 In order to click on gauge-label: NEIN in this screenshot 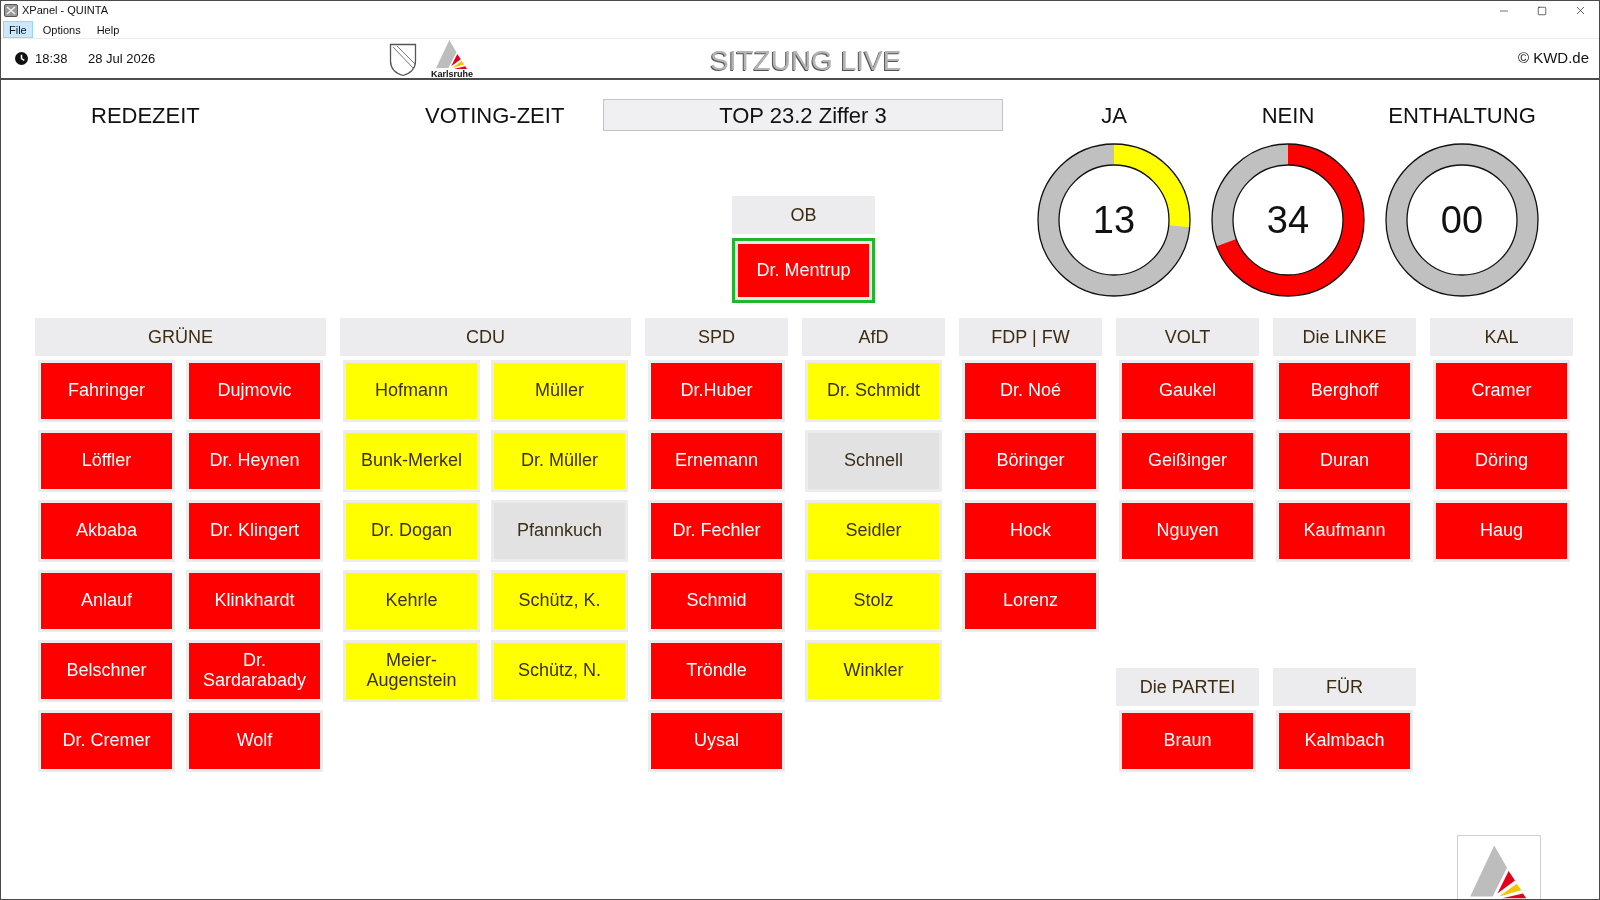, I will do `click(1288, 115)`.